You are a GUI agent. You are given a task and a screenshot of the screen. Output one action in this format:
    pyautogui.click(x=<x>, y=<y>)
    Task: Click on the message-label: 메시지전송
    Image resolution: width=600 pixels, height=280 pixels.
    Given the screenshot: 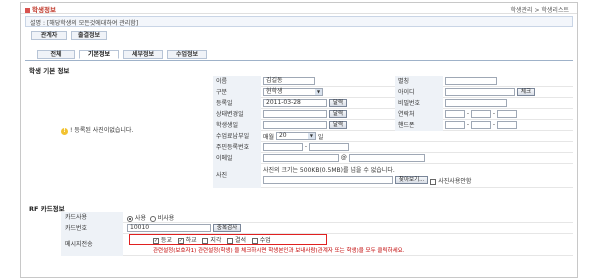 What is the action you would take?
    pyautogui.click(x=92, y=245)
    